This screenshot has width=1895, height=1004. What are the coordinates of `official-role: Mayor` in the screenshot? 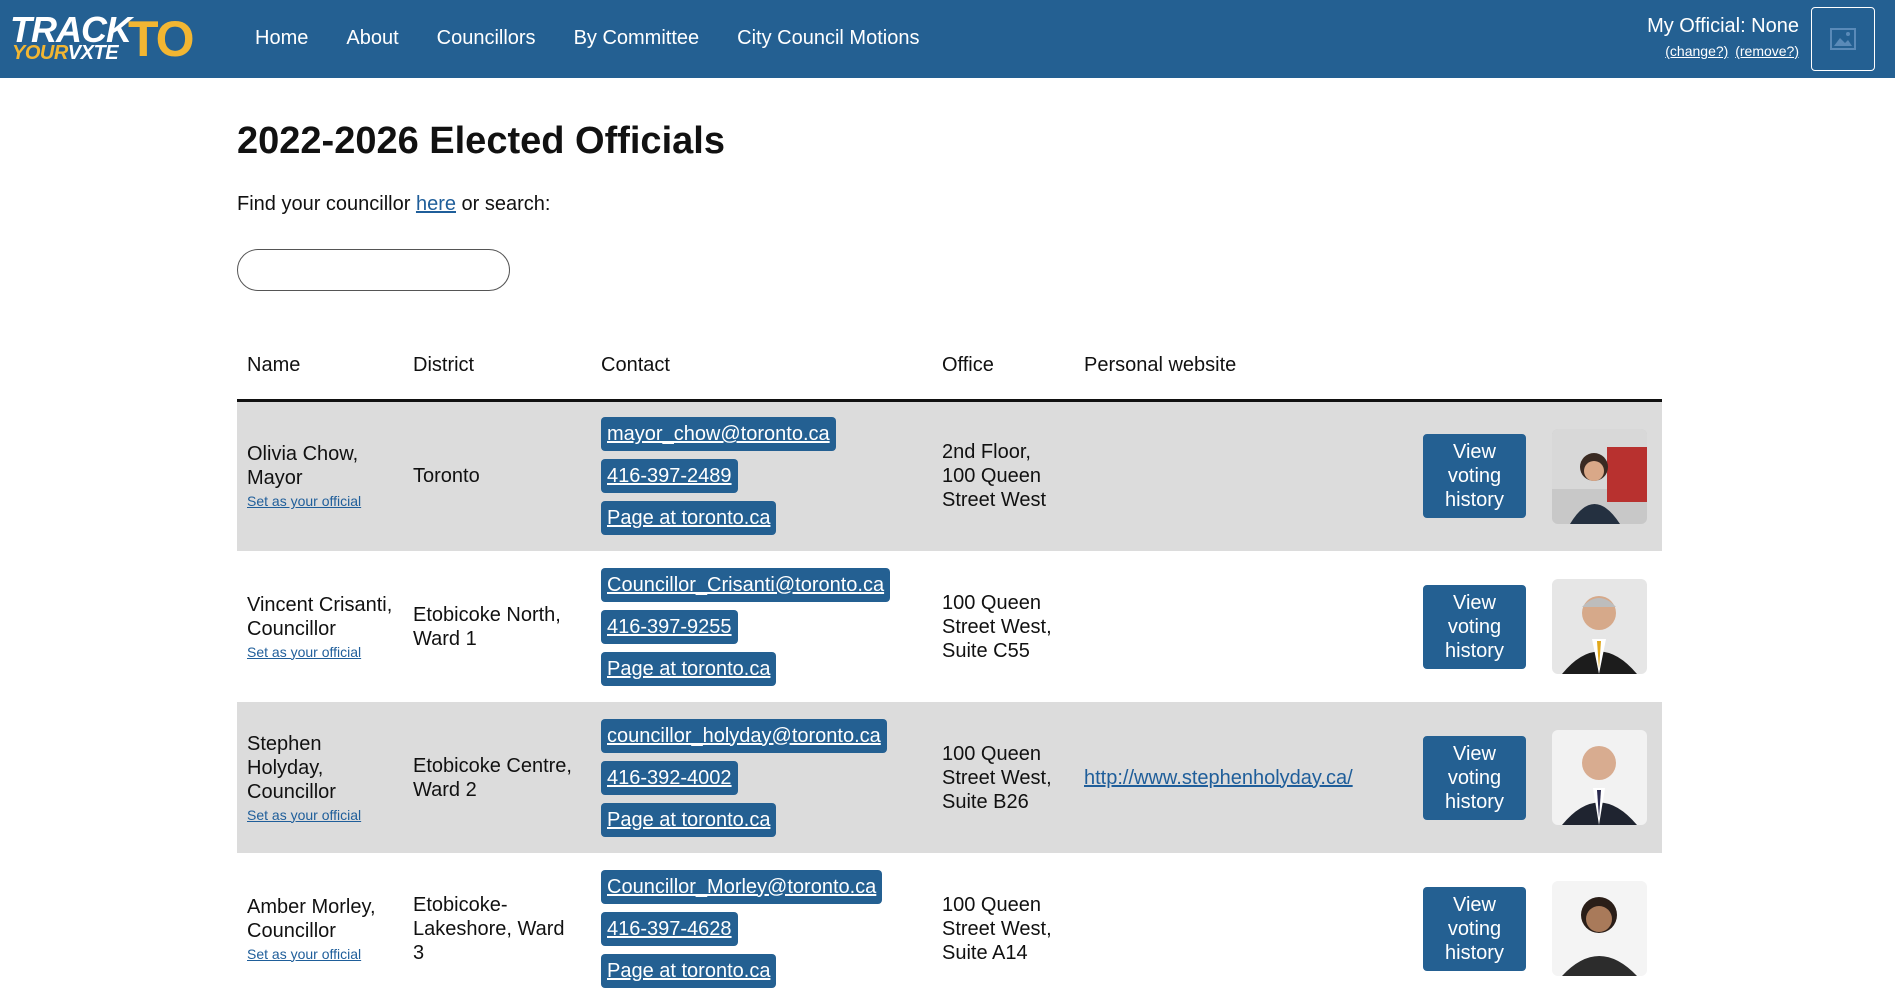 It's located at (275, 478).